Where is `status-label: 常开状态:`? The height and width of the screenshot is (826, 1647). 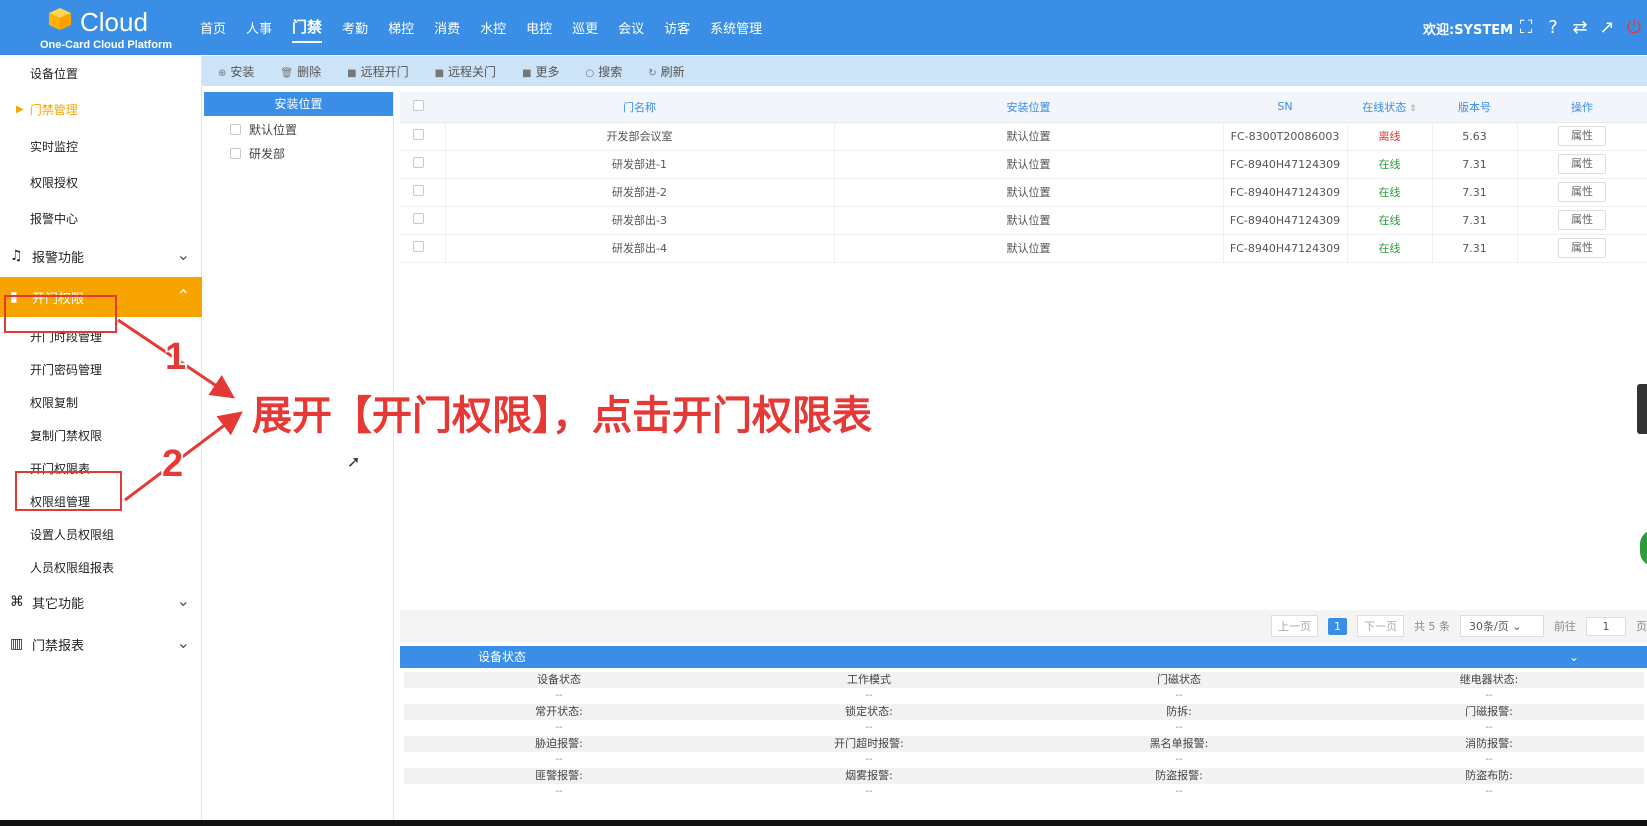
status-label: 常开状态: is located at coordinates (559, 711).